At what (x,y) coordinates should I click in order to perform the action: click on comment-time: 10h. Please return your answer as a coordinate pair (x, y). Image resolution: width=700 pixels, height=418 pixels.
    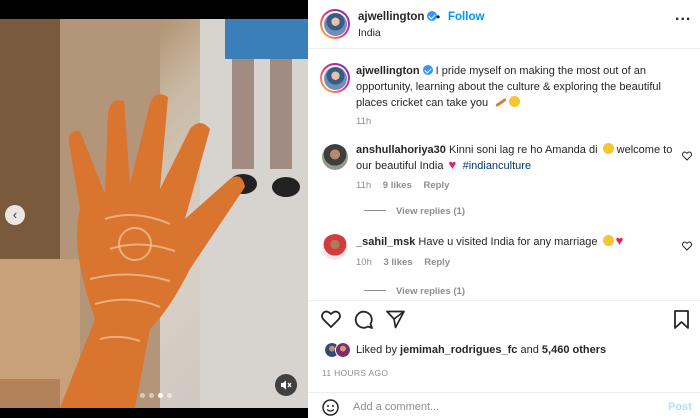
    Looking at the image, I should click on (364, 262).